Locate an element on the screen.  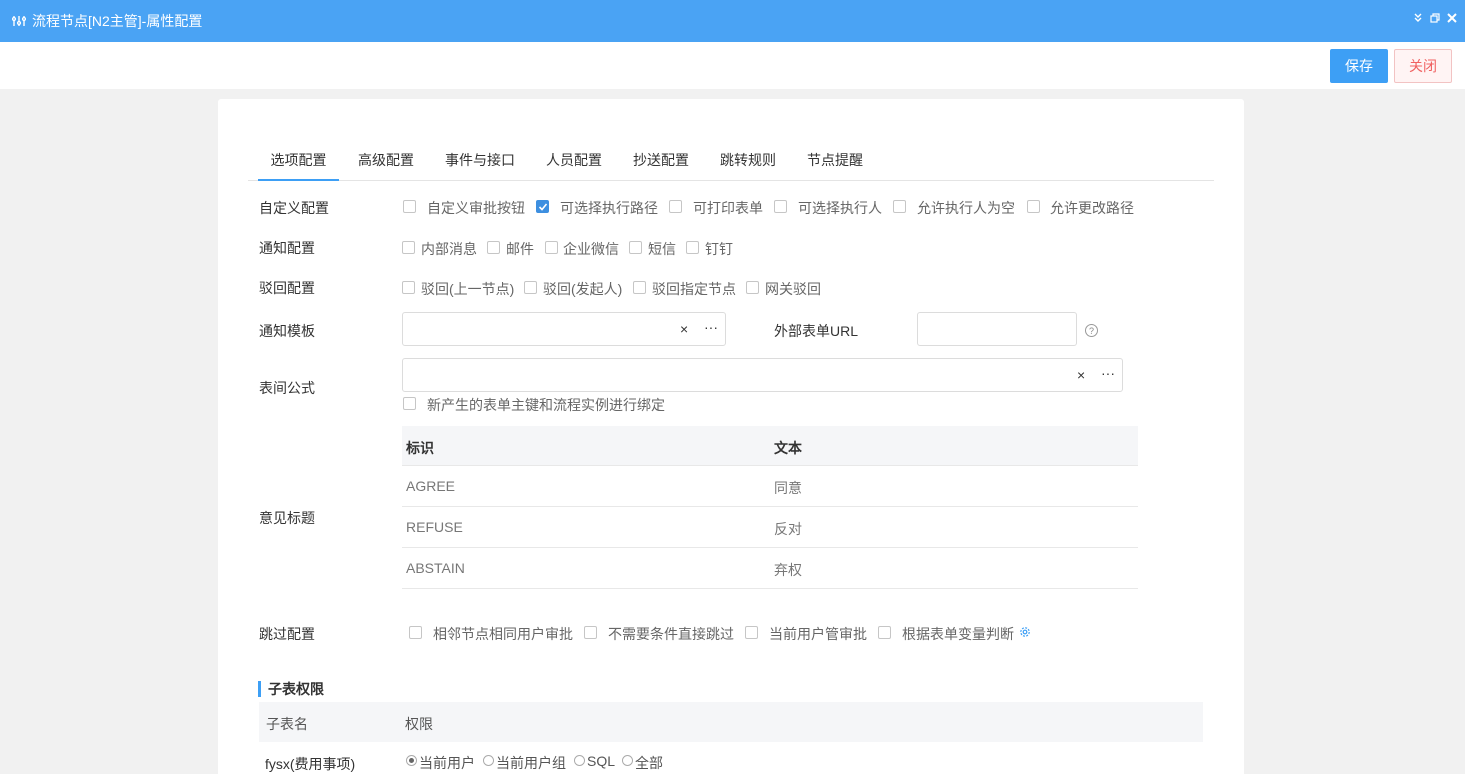
checkbox-label: 邮件 is located at coordinates (520, 249).